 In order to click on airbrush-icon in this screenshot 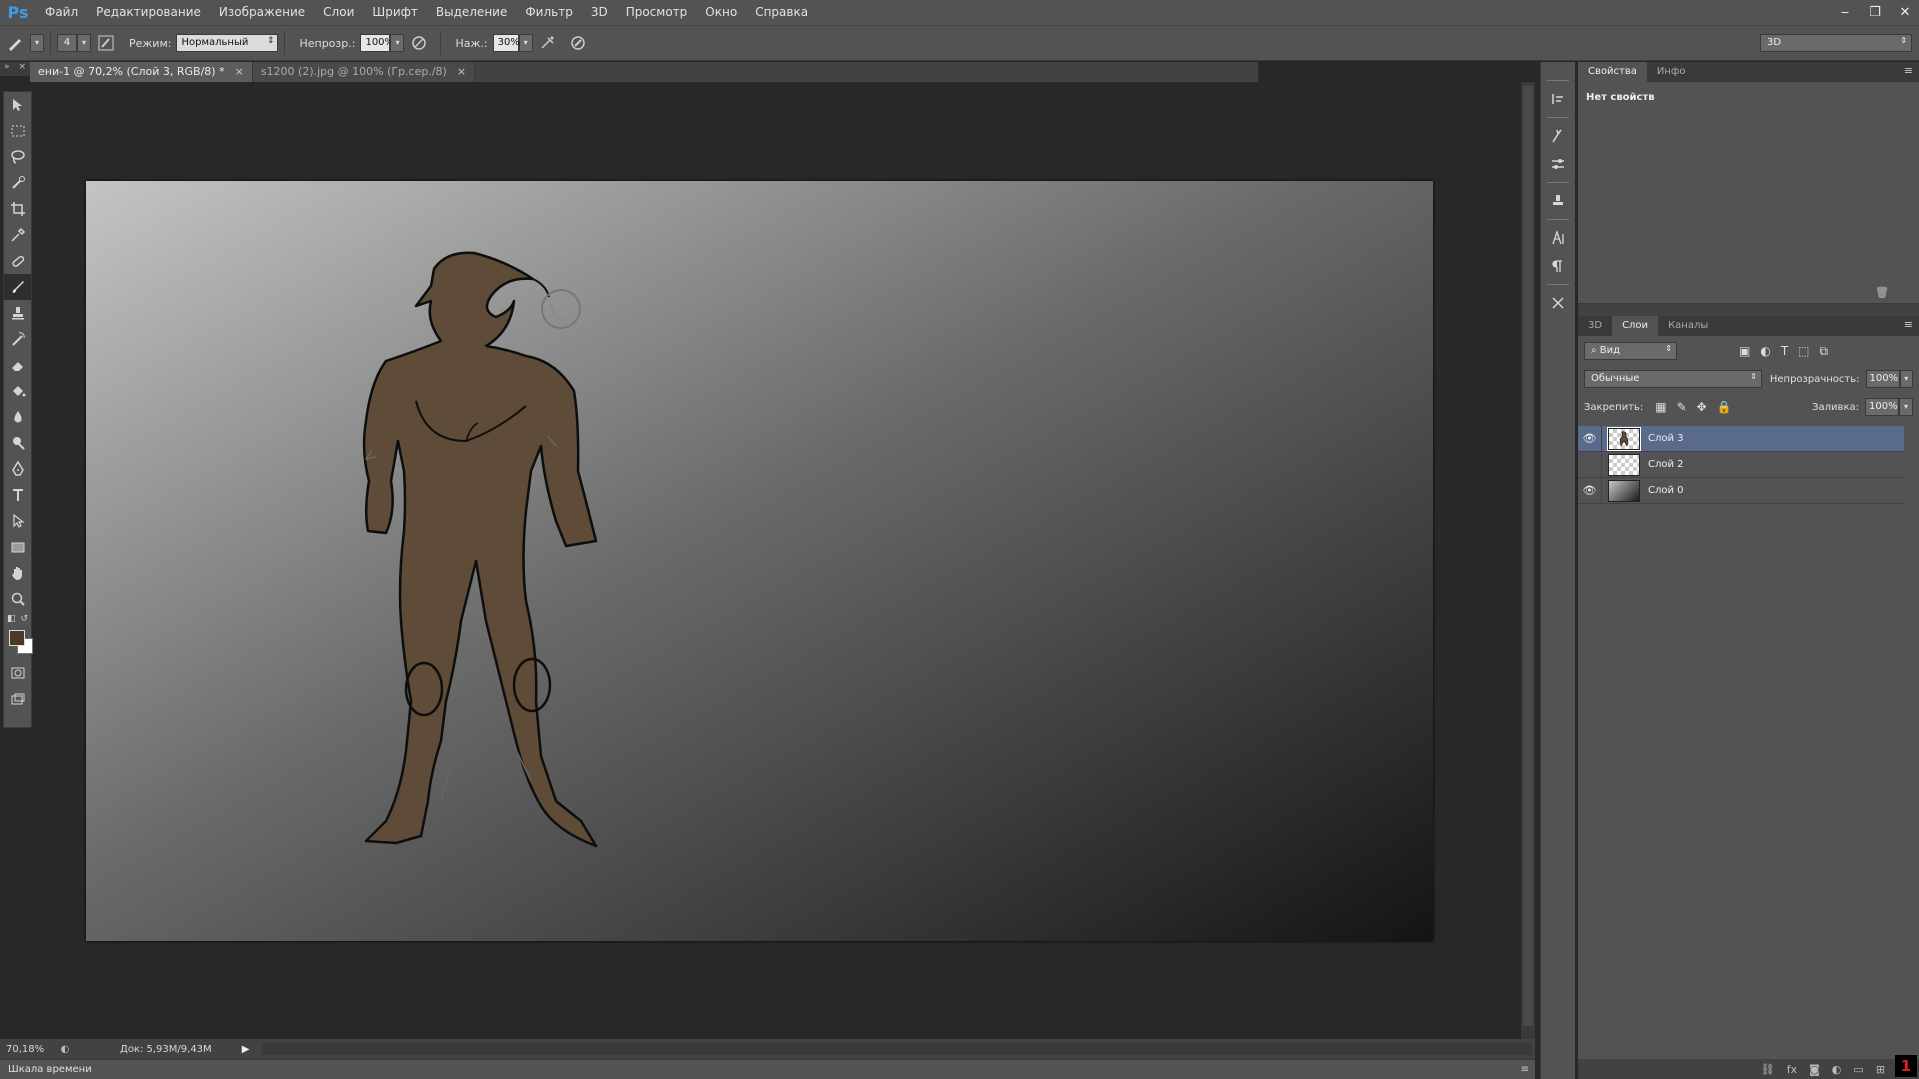, I will do `click(548, 43)`.